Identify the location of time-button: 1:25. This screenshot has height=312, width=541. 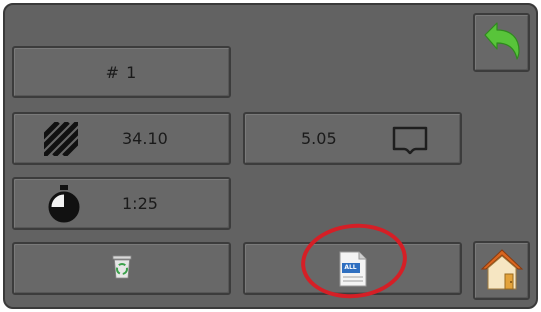
(121, 203).